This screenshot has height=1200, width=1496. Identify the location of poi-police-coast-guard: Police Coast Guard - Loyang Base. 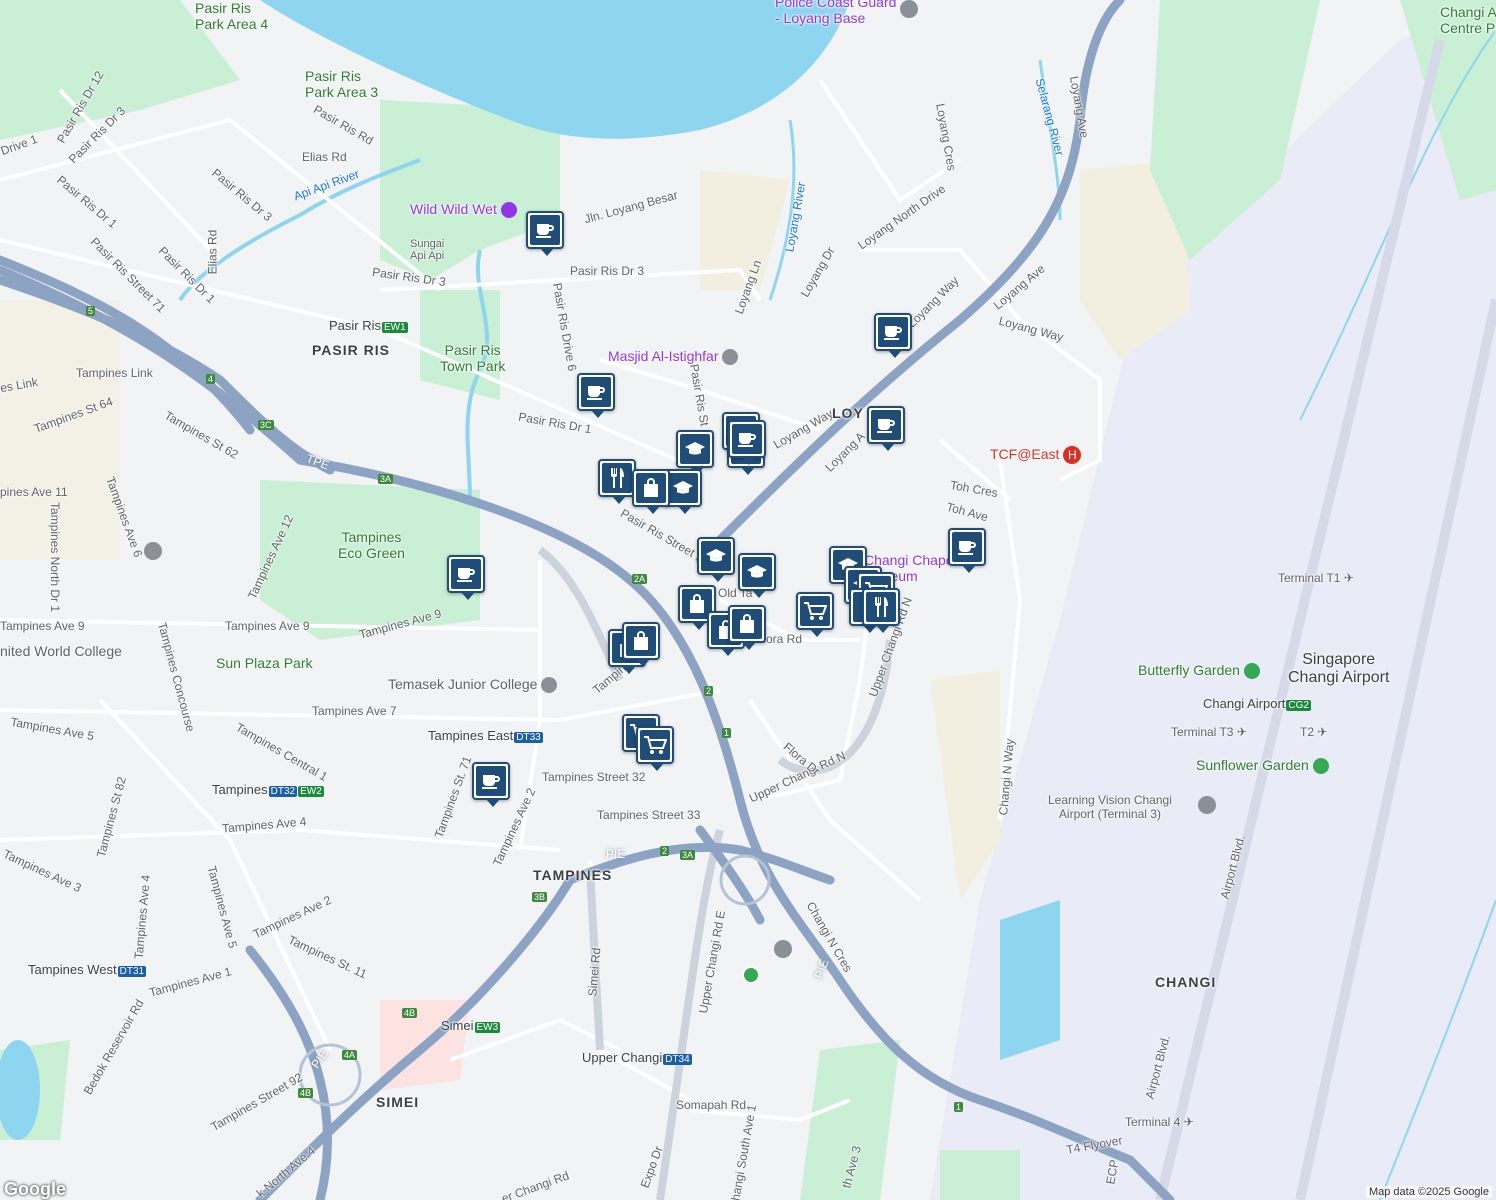
(835, 13).